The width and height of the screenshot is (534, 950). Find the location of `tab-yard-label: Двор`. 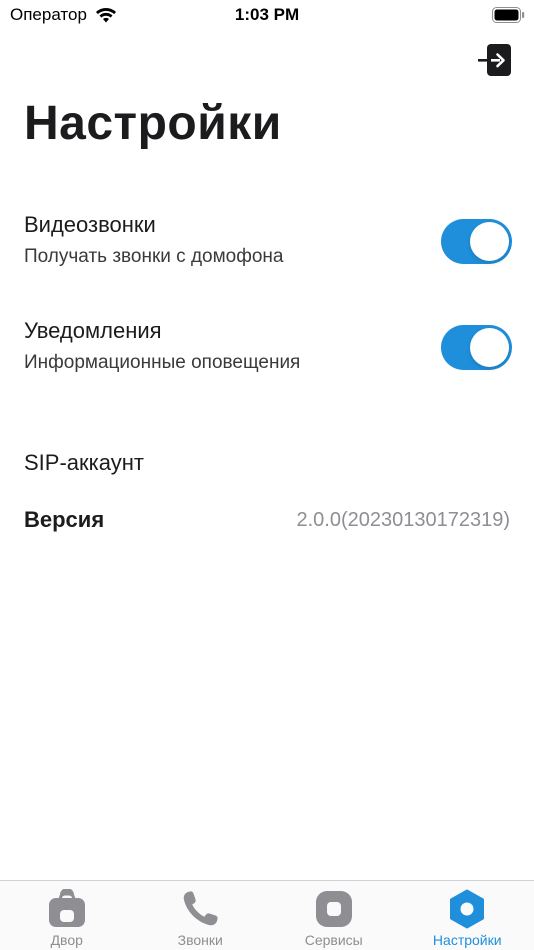

tab-yard-label: Двор is located at coordinates (66, 940).